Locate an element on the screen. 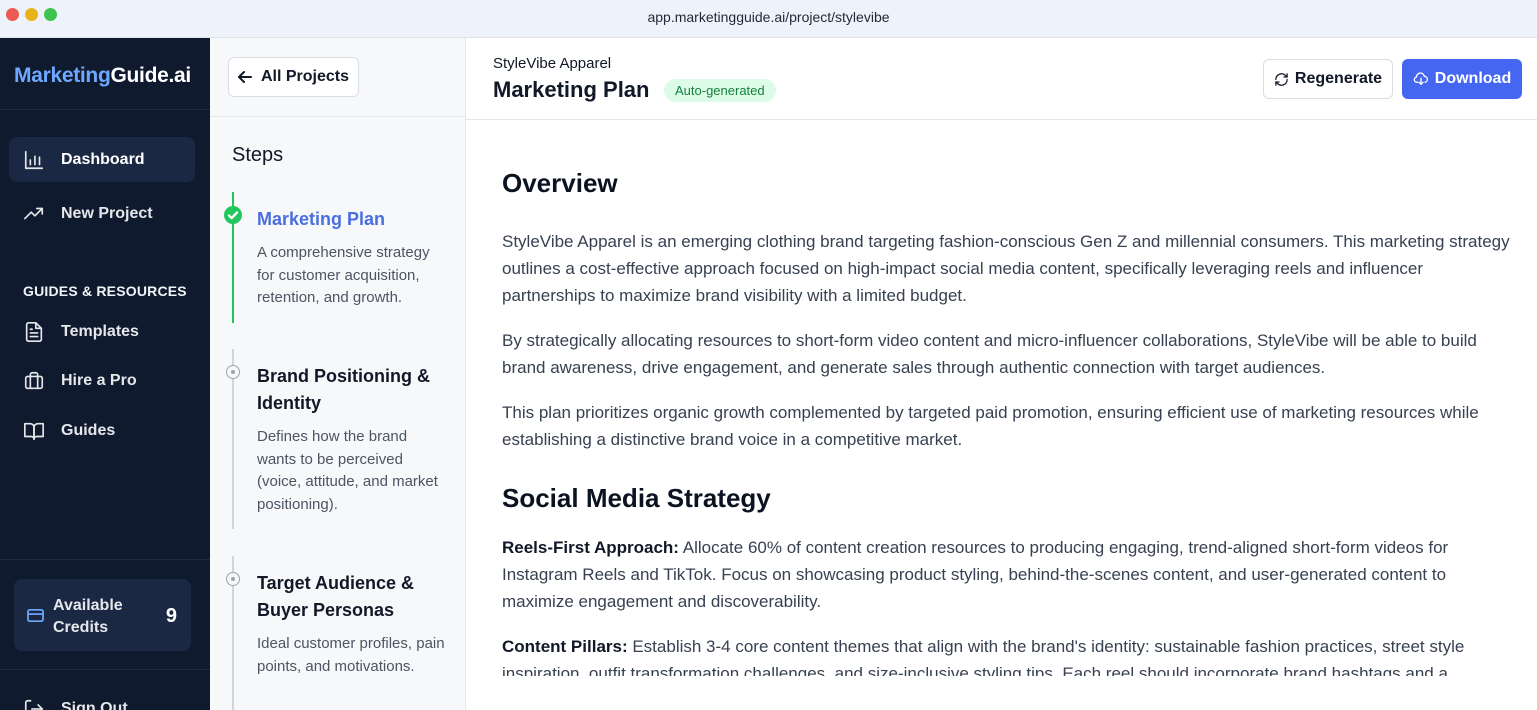  steps-divider is located at coordinates (337, 116).